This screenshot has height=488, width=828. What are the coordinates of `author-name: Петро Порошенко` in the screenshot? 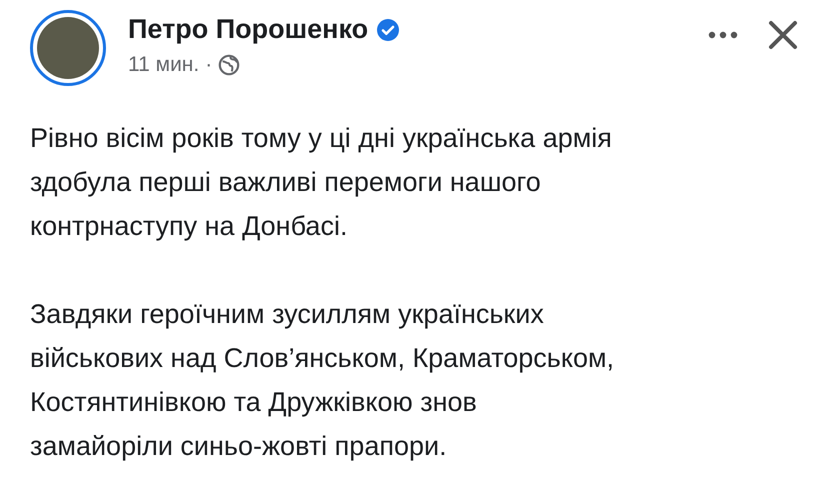 It's located at (248, 29).